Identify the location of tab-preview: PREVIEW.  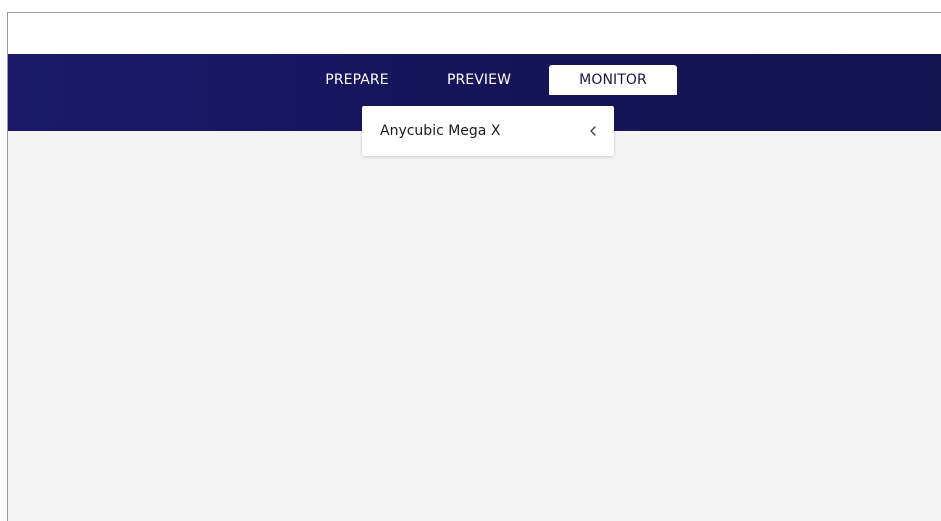
(479, 80).